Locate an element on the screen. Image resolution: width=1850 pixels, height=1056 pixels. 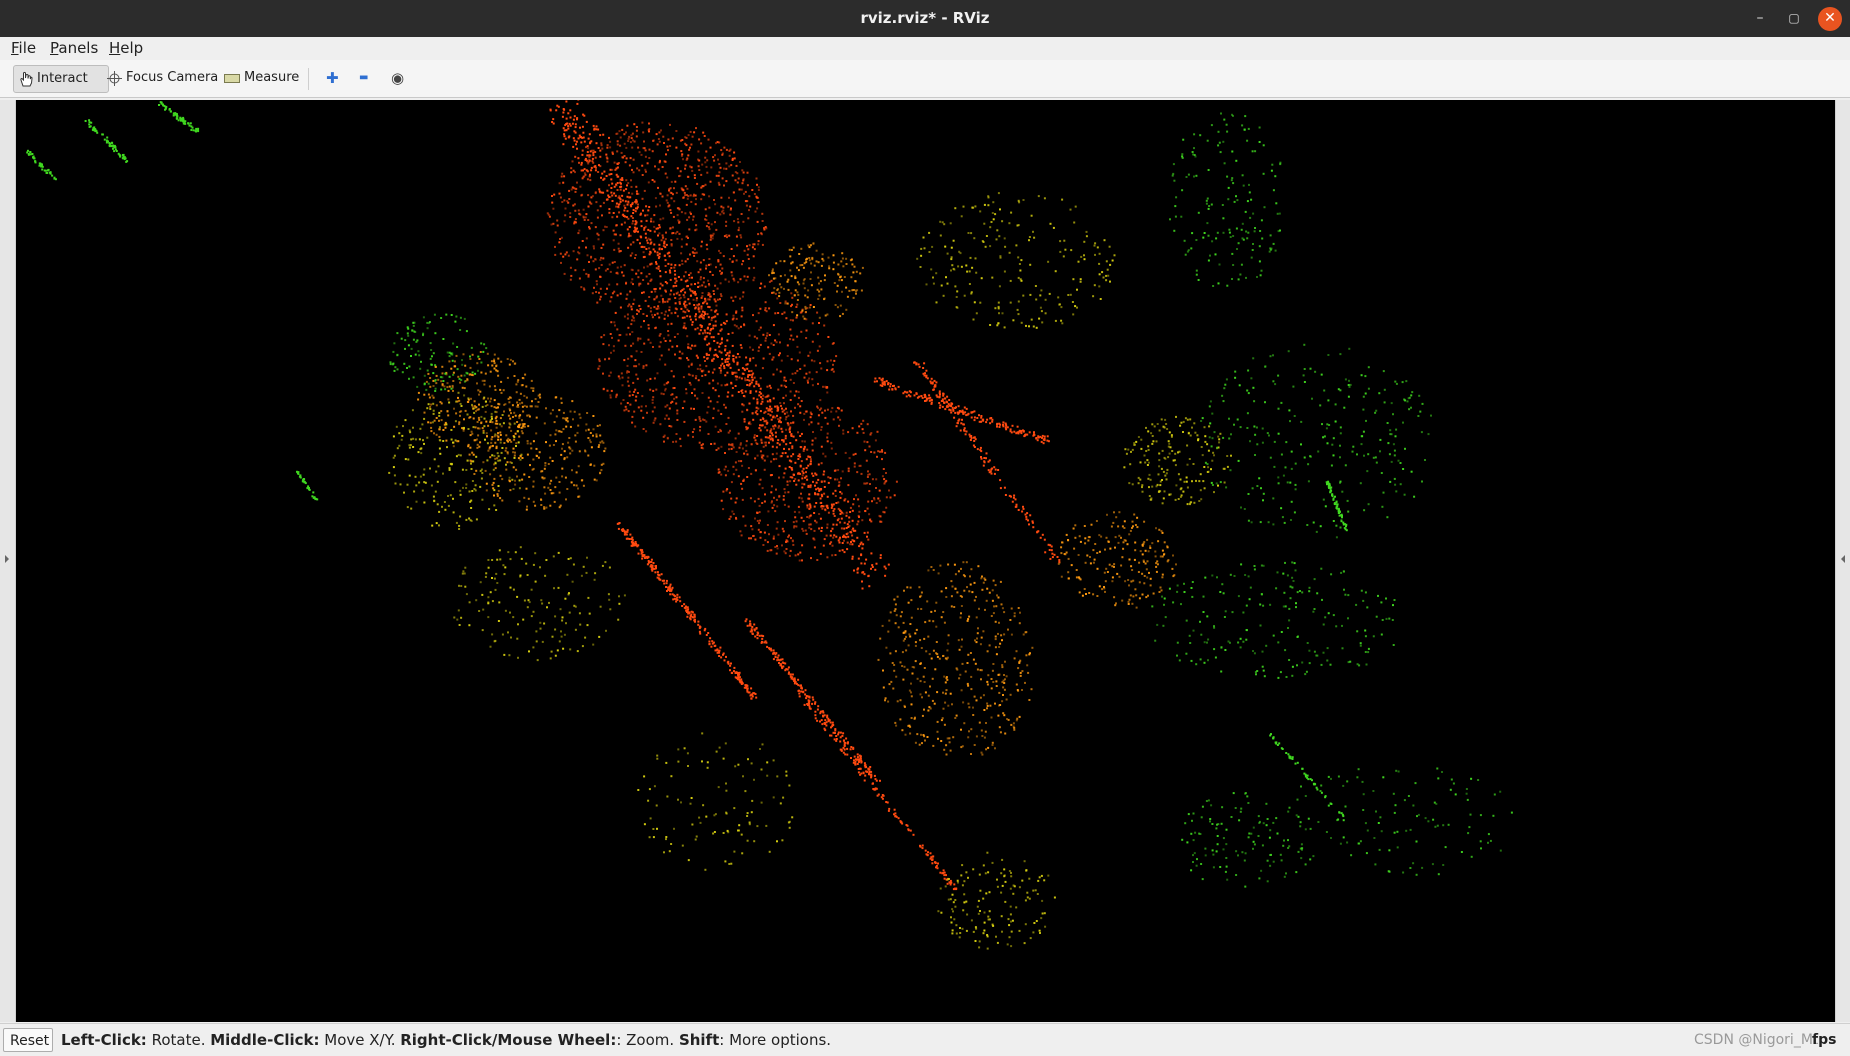
menu-file: File is located at coordinates (23, 48).